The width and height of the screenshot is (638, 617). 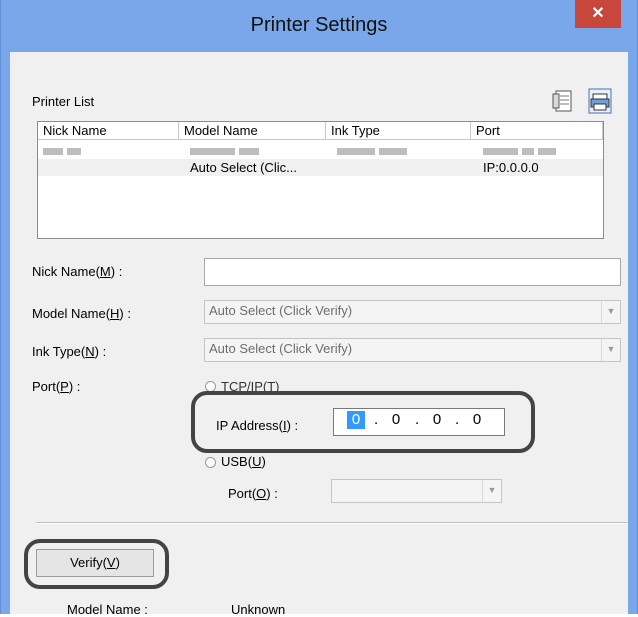 What do you see at coordinates (511, 167) in the screenshot?
I see `port-cell: IP:0.0.0.0` at bounding box center [511, 167].